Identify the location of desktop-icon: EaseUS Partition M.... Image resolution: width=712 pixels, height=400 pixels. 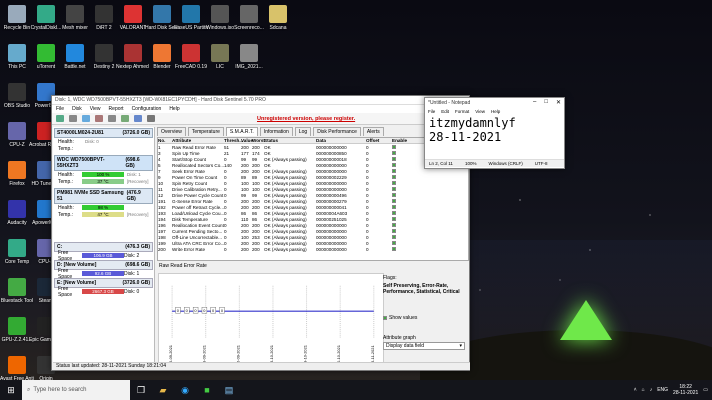
(191, 23).